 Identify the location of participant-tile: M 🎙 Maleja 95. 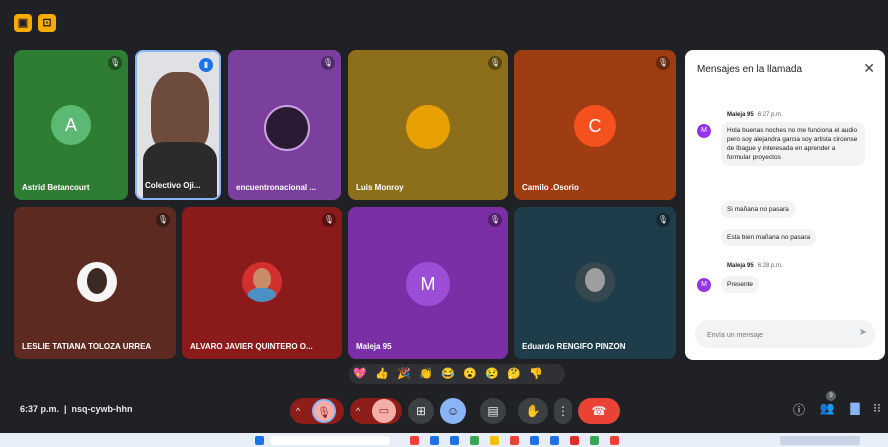
(428, 283).